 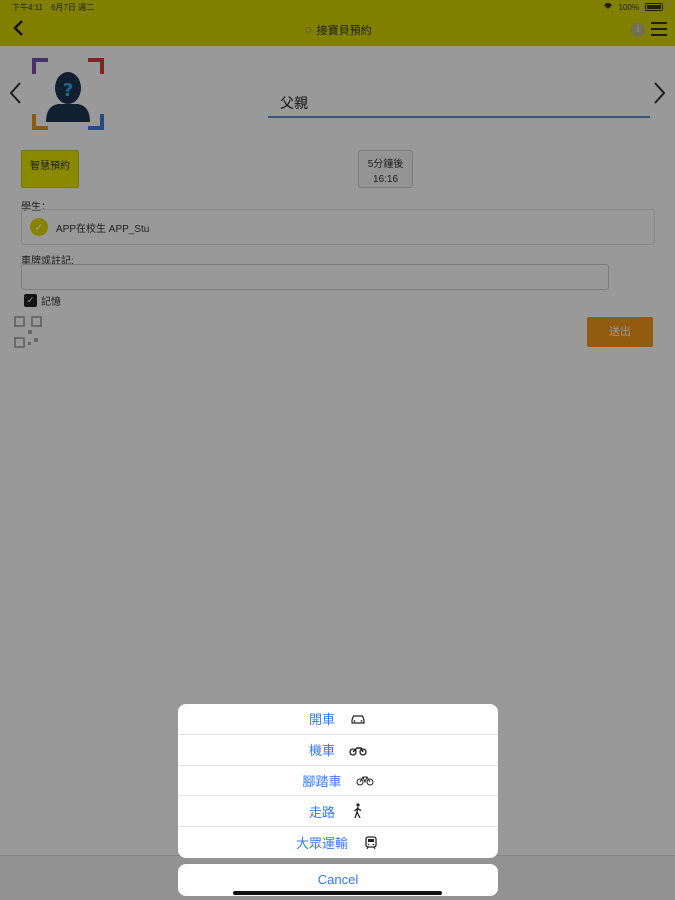 I want to click on car-icon, so click(x=358, y=719).